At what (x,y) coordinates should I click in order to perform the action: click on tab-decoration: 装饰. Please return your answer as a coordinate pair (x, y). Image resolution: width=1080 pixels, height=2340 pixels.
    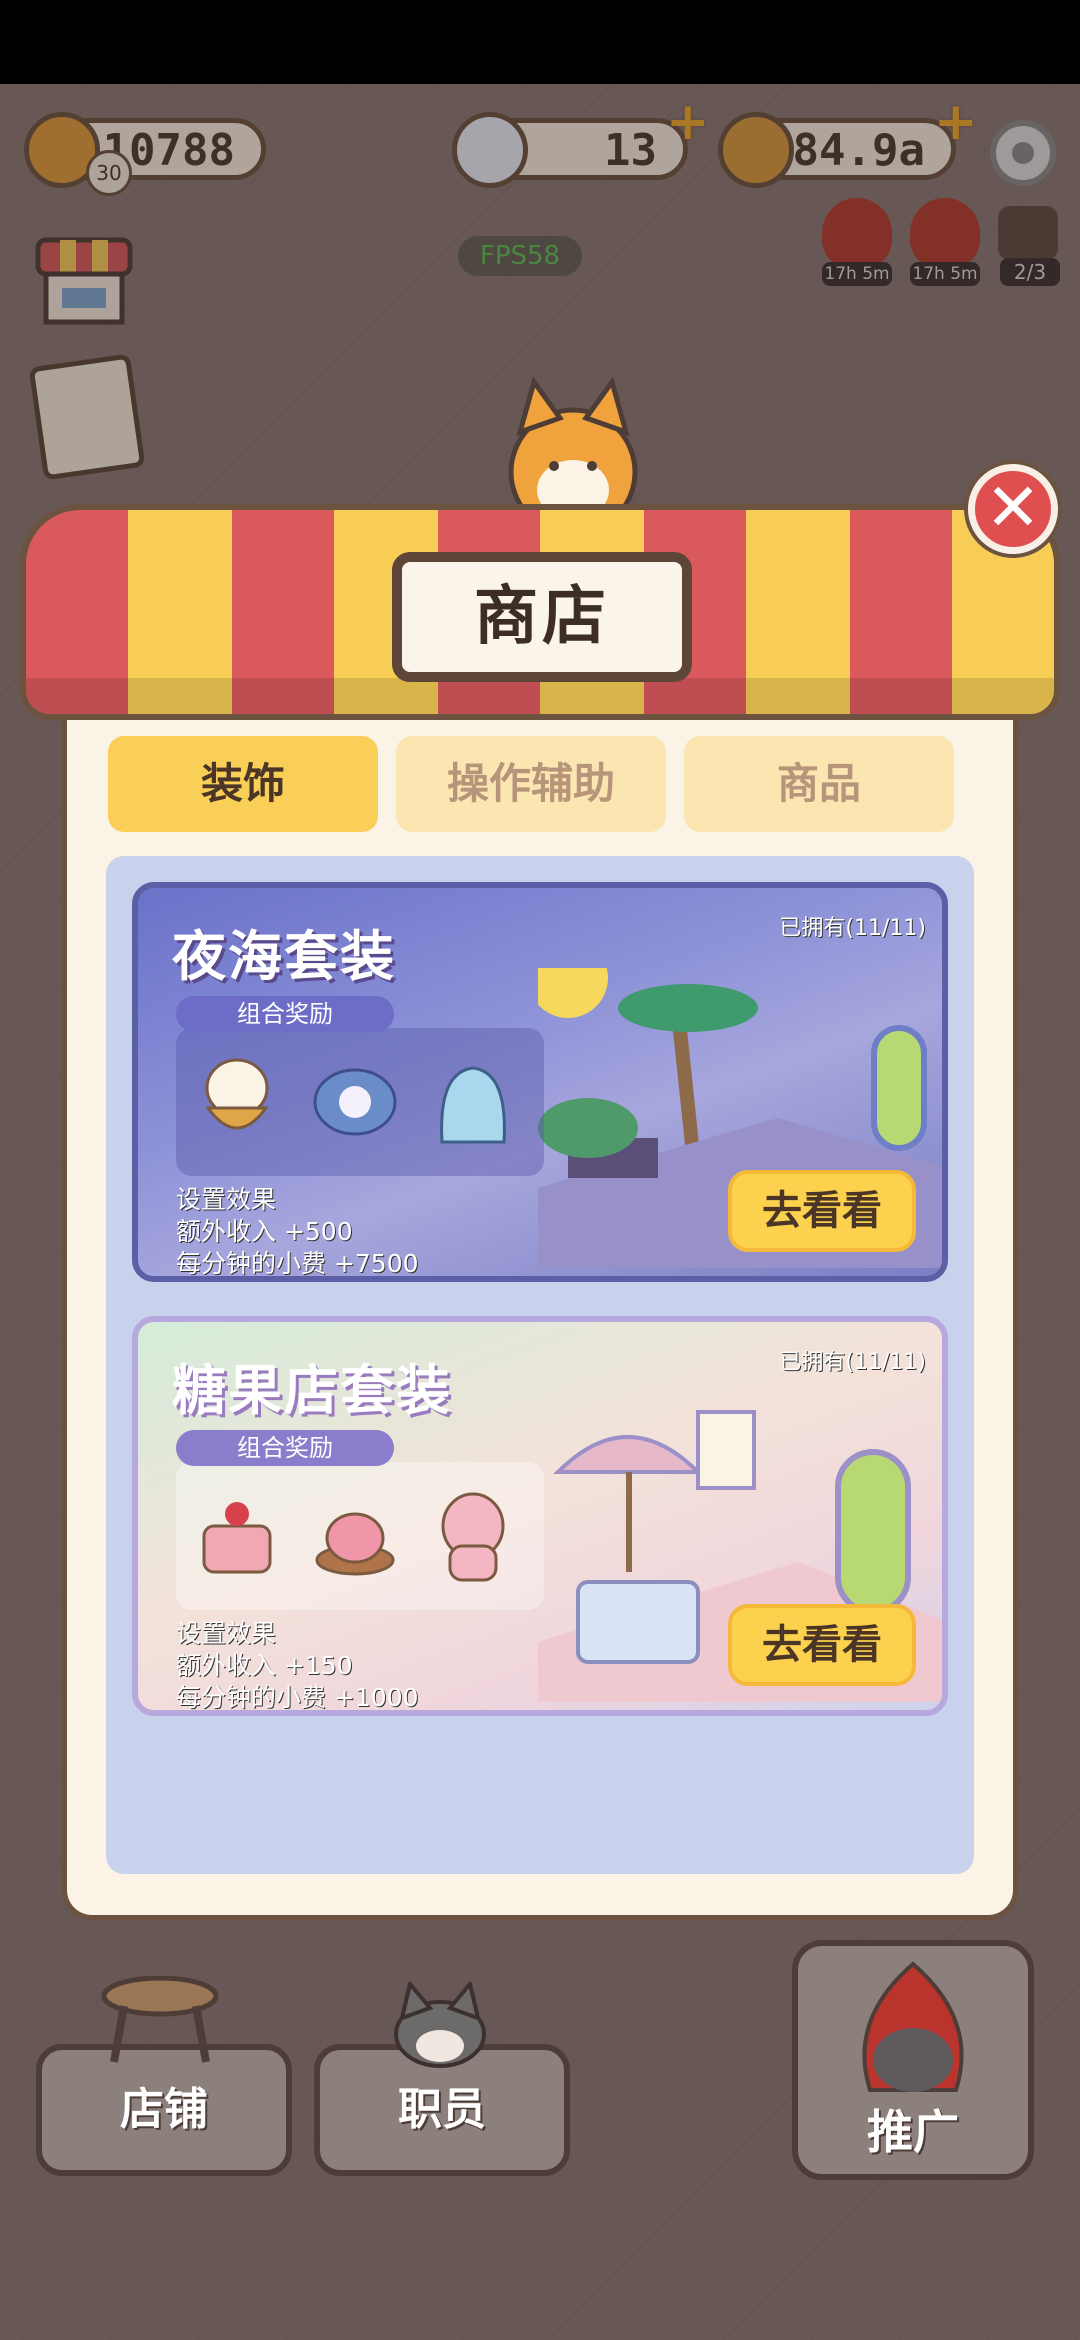
    Looking at the image, I should click on (243, 784).